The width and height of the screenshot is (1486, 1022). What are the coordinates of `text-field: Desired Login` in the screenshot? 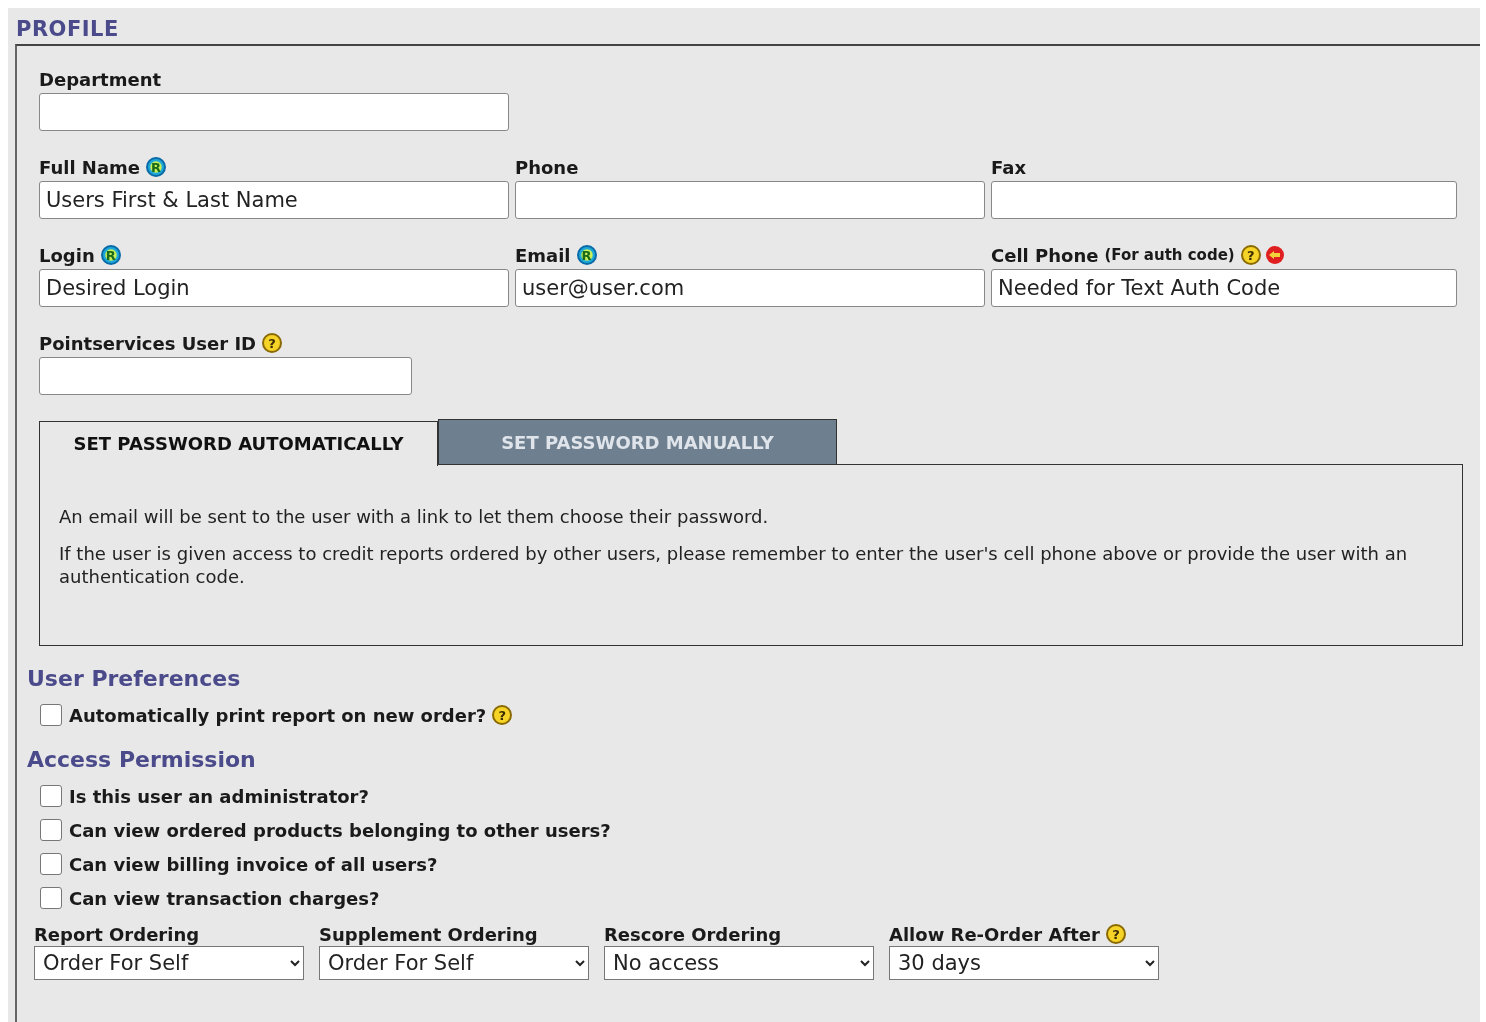 It's located at (274, 288).